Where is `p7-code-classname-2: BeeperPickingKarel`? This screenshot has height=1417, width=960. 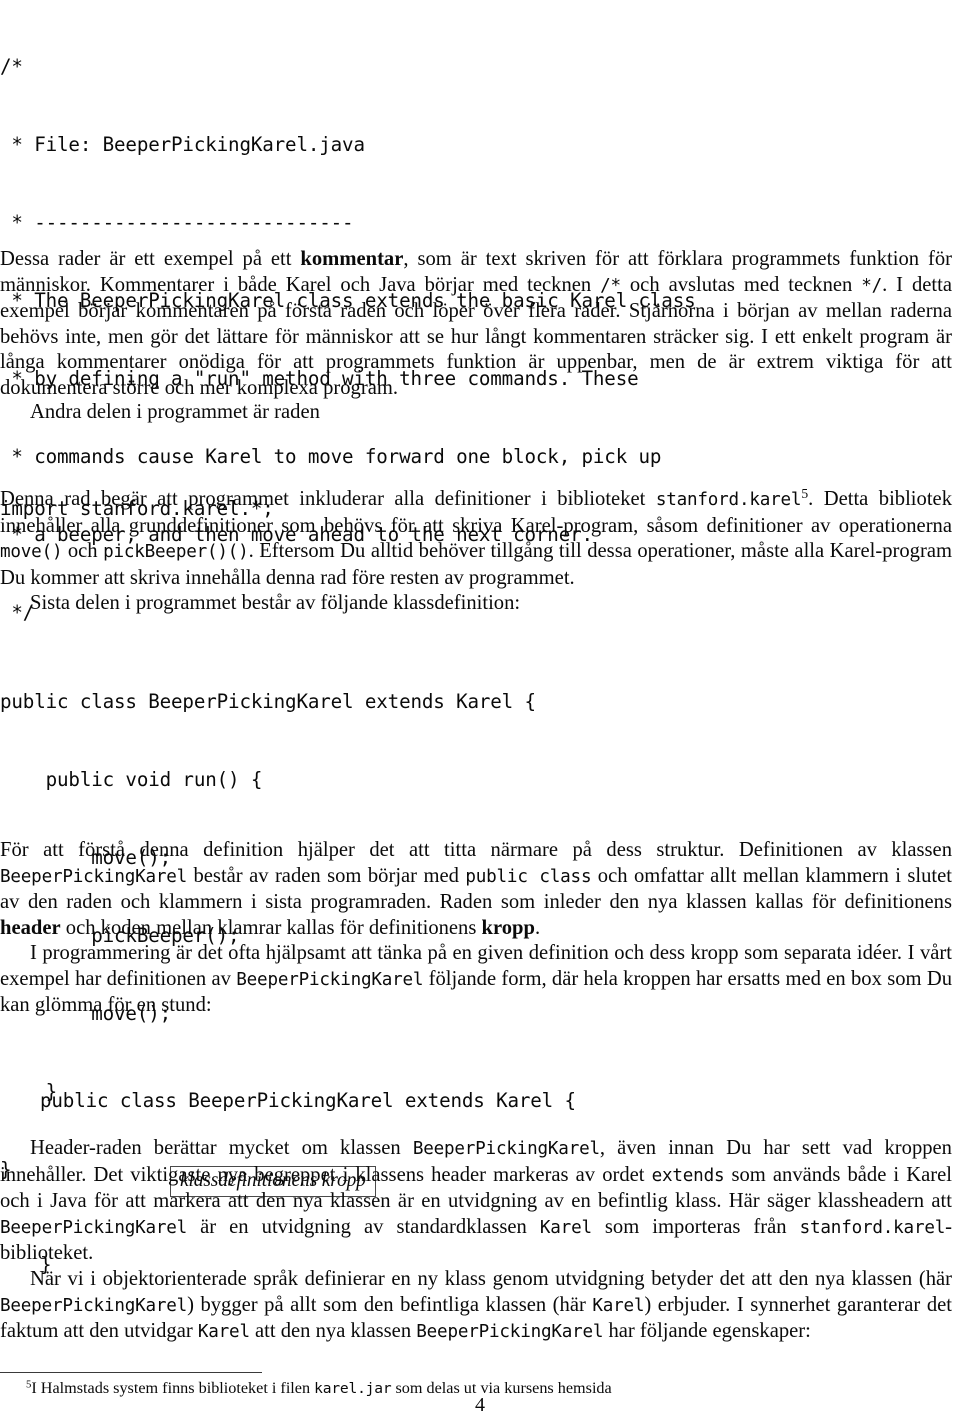
p7-code-classname-2: BeeperPickingKarel is located at coordinates (94, 1227).